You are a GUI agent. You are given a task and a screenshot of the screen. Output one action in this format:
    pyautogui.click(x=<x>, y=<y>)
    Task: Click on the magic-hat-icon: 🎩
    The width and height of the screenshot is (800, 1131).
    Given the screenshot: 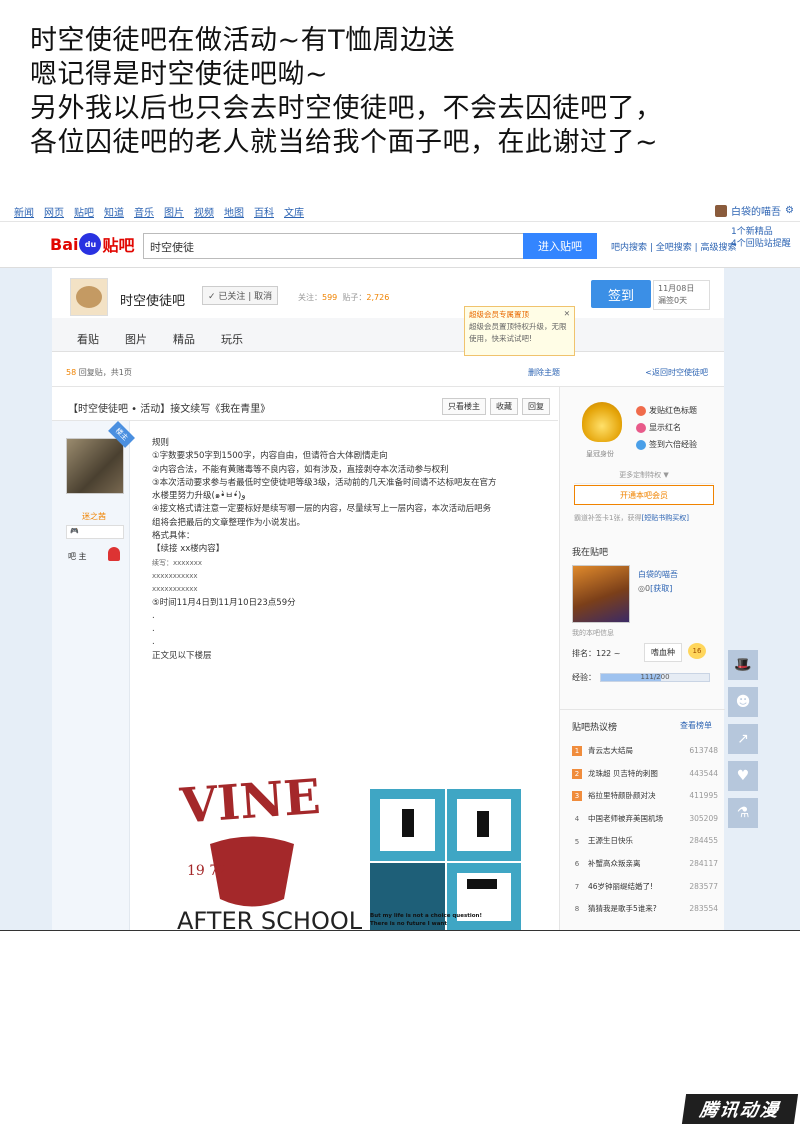 What is the action you would take?
    pyautogui.click(x=743, y=665)
    